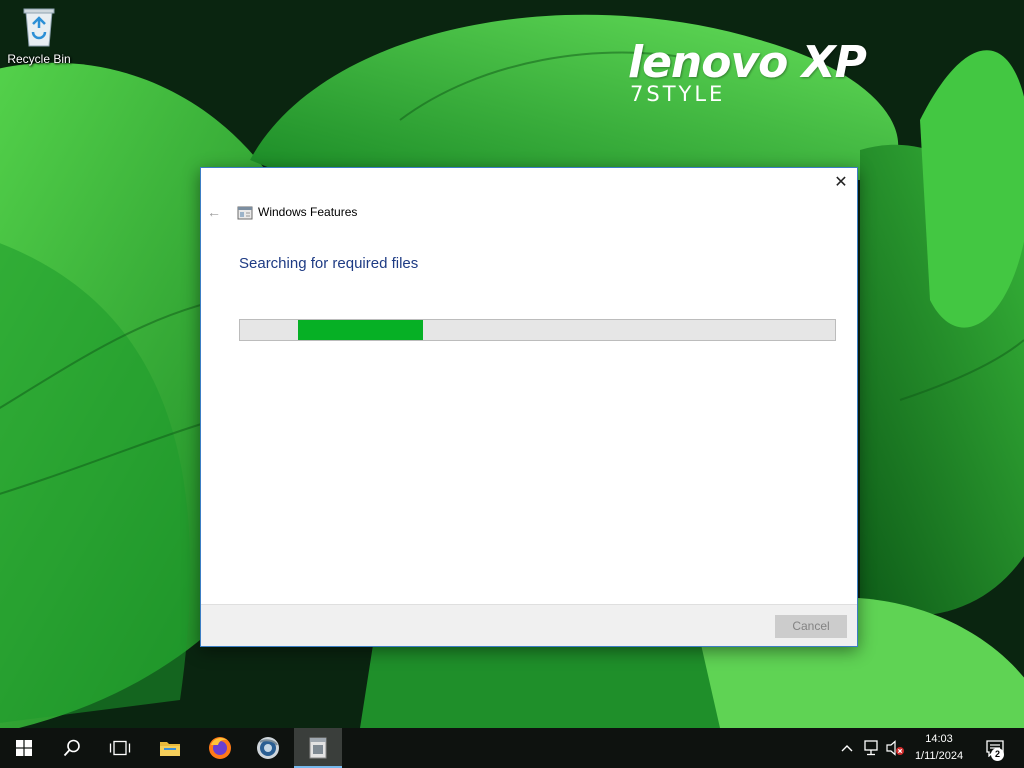 This screenshot has width=1024, height=768. Describe the element at coordinates (537, 330) in the screenshot. I see `progress-bar` at that location.